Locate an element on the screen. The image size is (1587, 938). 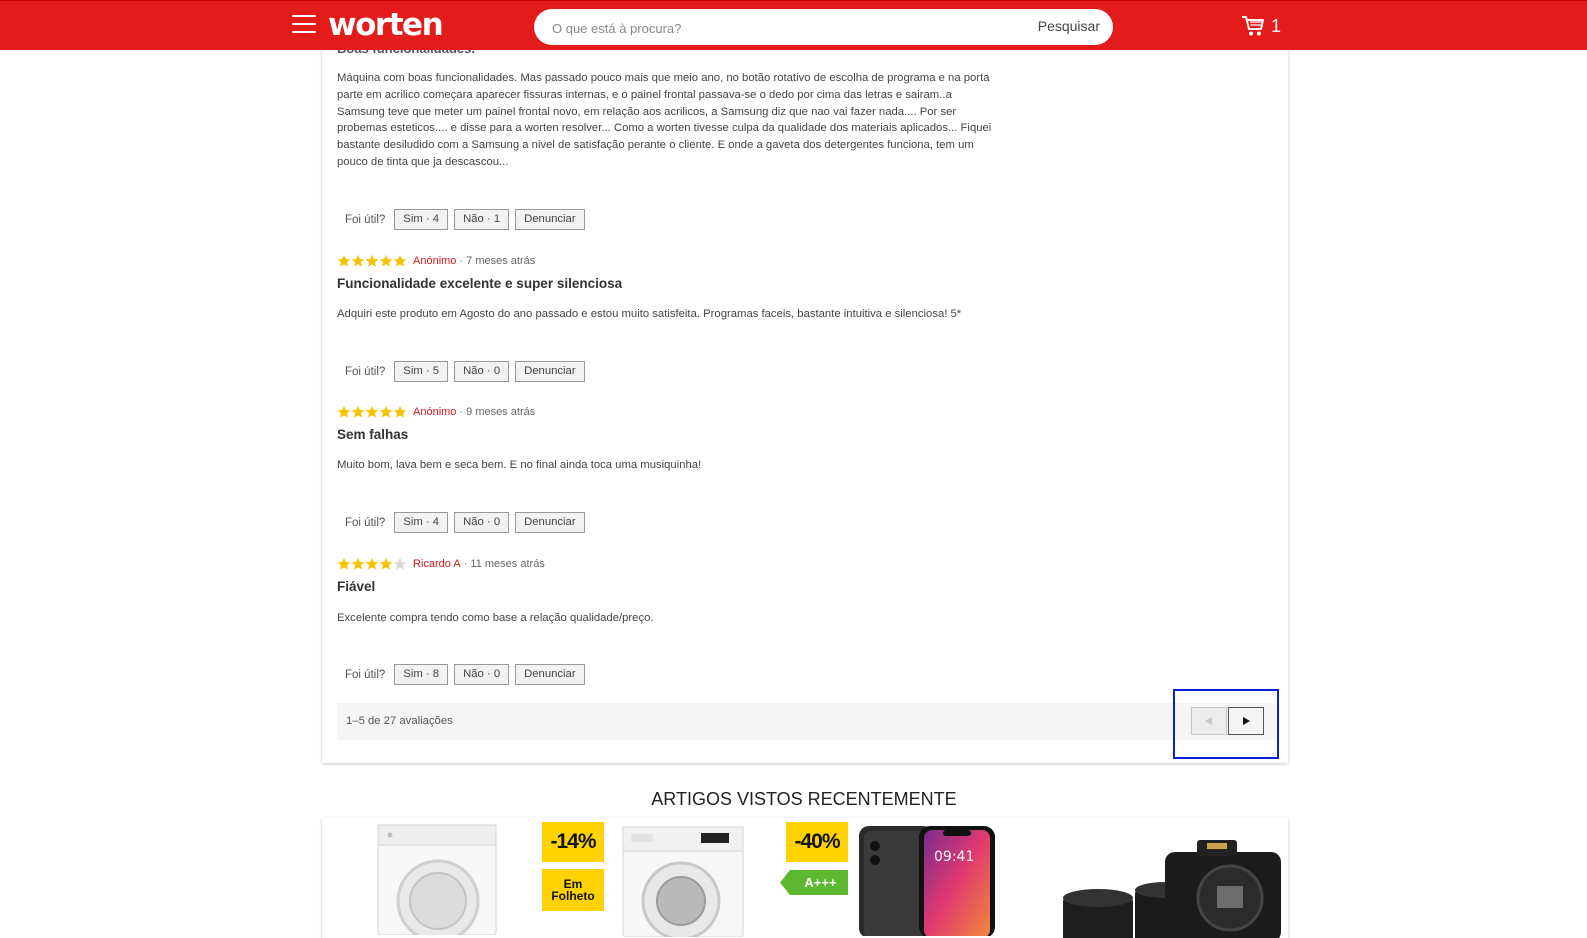
product-card: 09:41 is located at coordinates (929, 878).